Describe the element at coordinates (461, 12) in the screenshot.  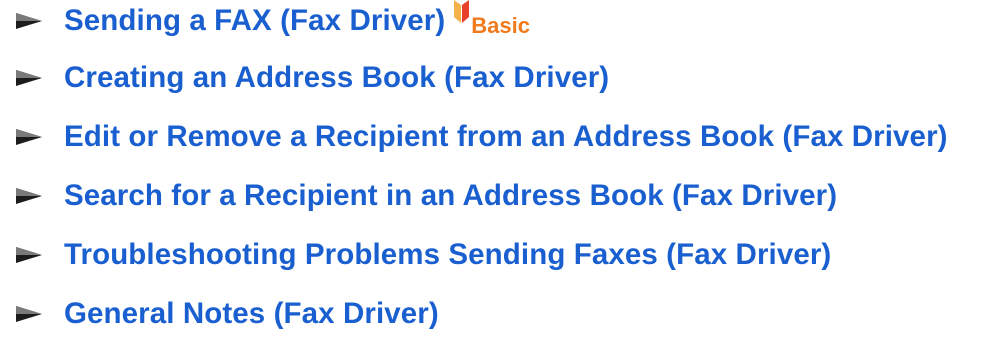
I see `basic-level-icon` at that location.